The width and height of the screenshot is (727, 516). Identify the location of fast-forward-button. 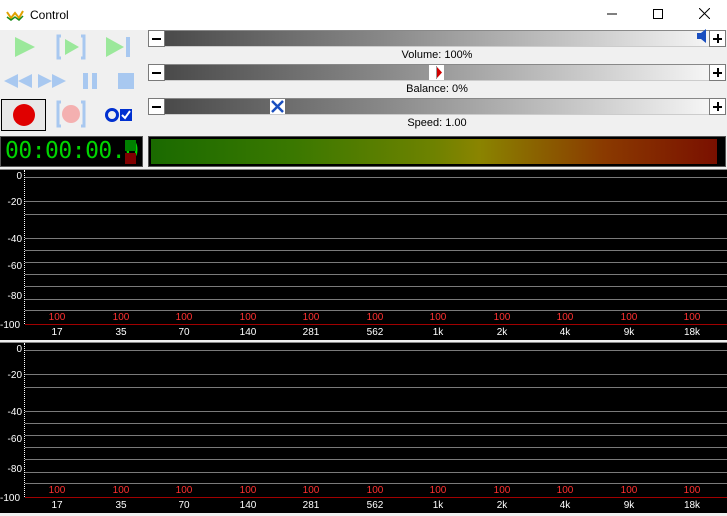
(52, 81).